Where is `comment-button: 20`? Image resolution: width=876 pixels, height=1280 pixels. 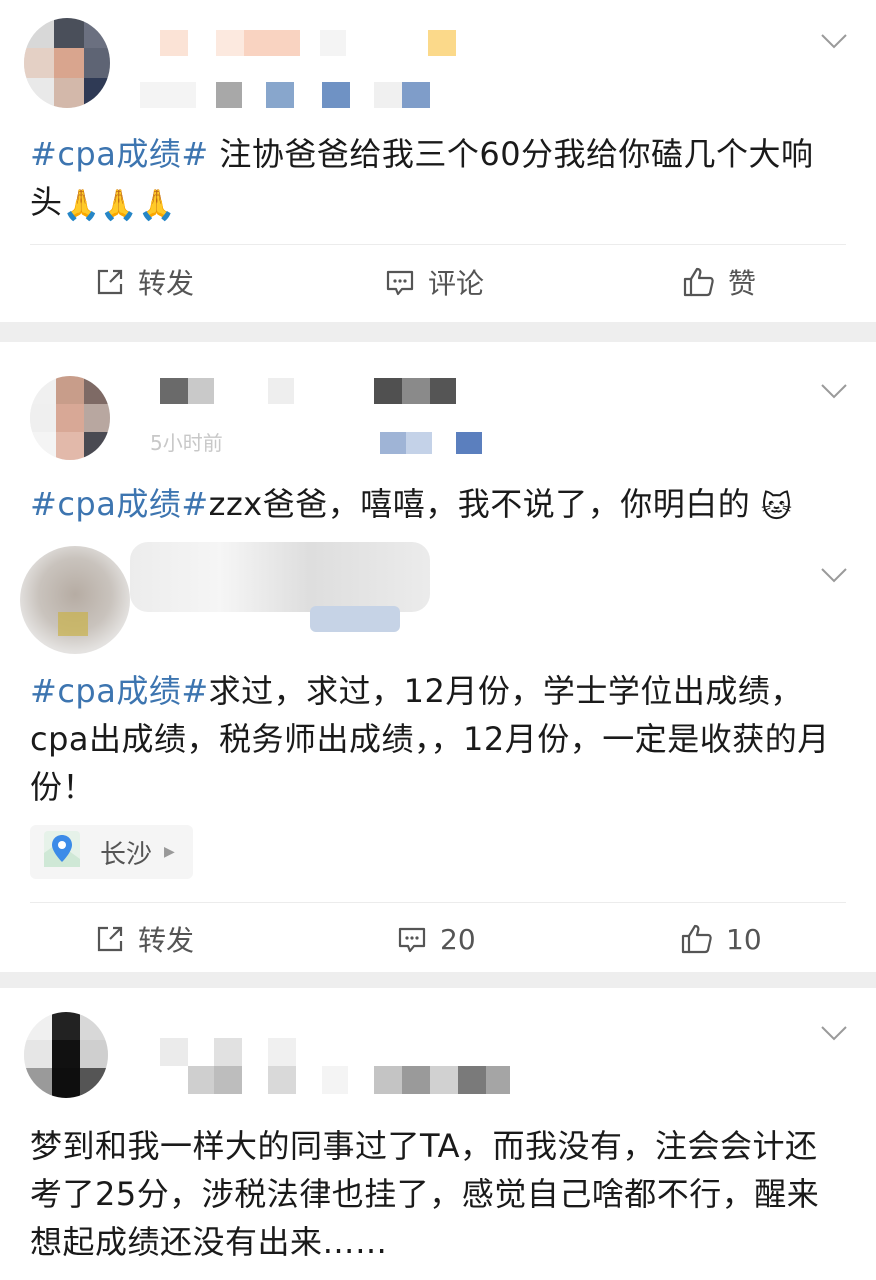 comment-button: 20 is located at coordinates (436, 939).